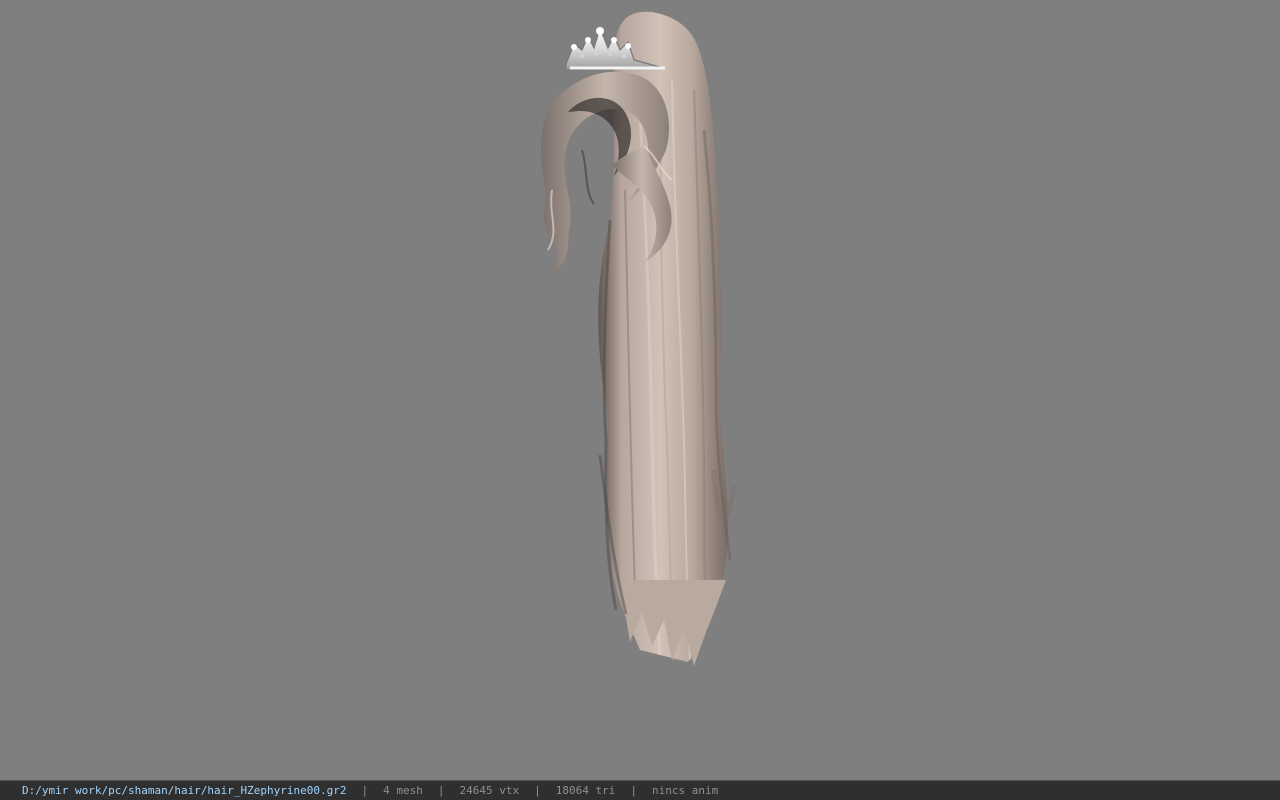 The width and height of the screenshot is (1280, 800). I want to click on vertex-count: 24645 vtx, so click(489, 790).